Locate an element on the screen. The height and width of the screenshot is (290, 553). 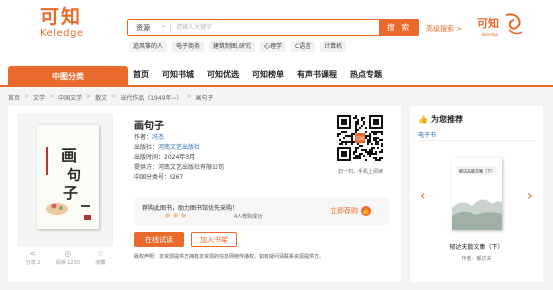
hot-tag: 建筑制图,研究 is located at coordinates (232, 46).